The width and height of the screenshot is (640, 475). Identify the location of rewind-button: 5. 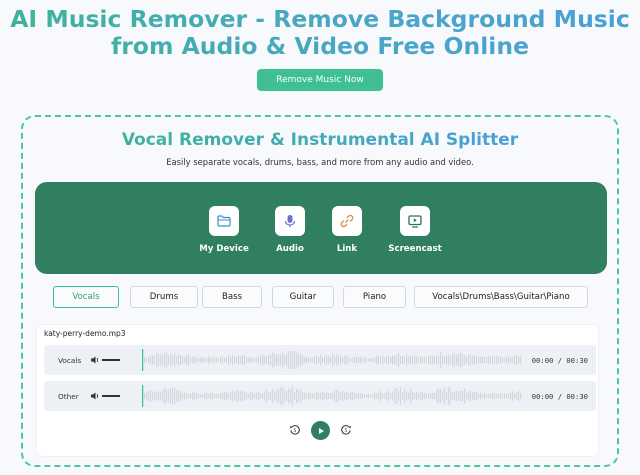
(295, 430).